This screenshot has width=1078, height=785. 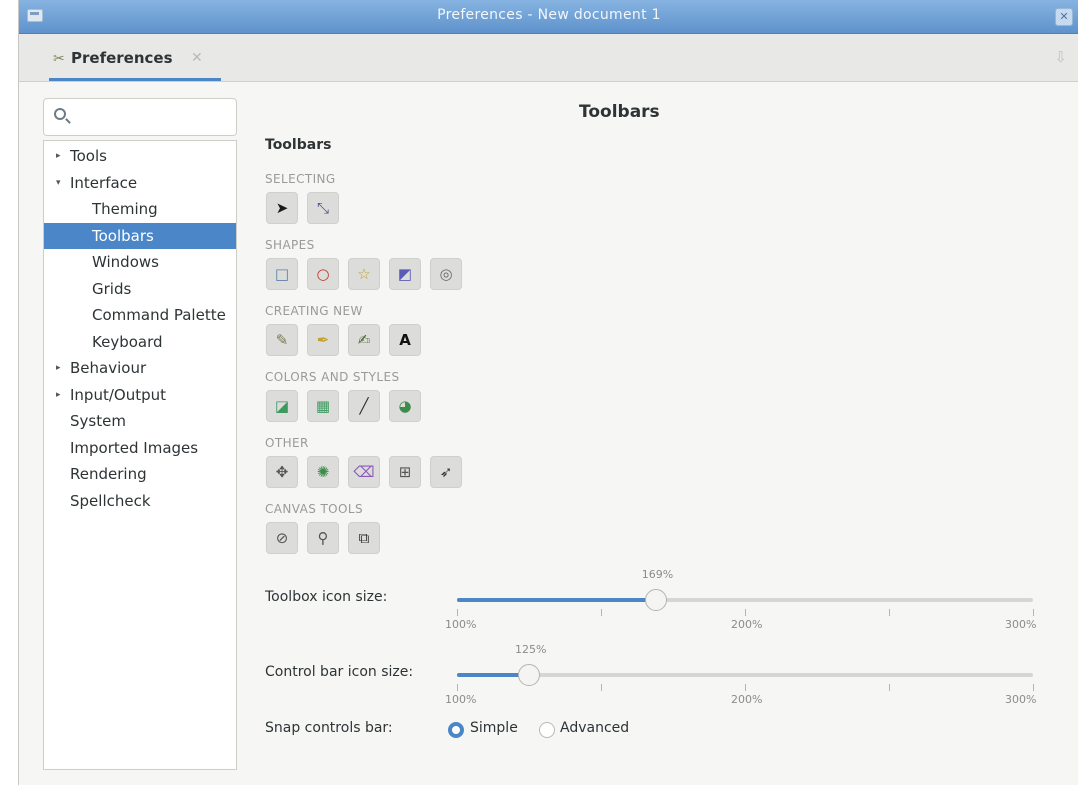 What do you see at coordinates (619, 112) in the screenshot?
I see `page-title: Toolbars` at bounding box center [619, 112].